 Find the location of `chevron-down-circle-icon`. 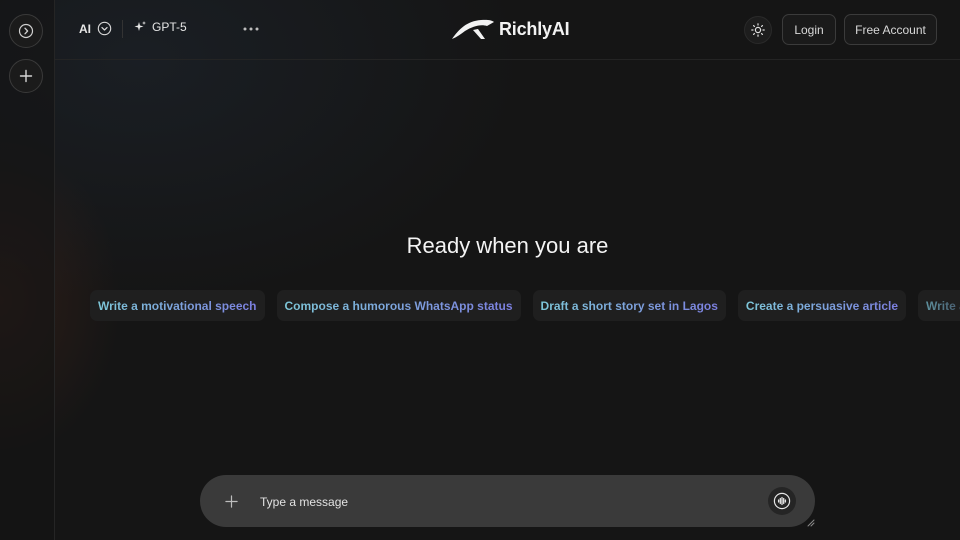

chevron-down-circle-icon is located at coordinates (104, 28).